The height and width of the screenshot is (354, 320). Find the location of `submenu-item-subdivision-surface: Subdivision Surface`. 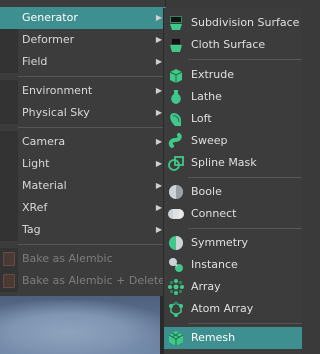

submenu-item-subdivision-surface: Subdivision Surface is located at coordinates (233, 23).